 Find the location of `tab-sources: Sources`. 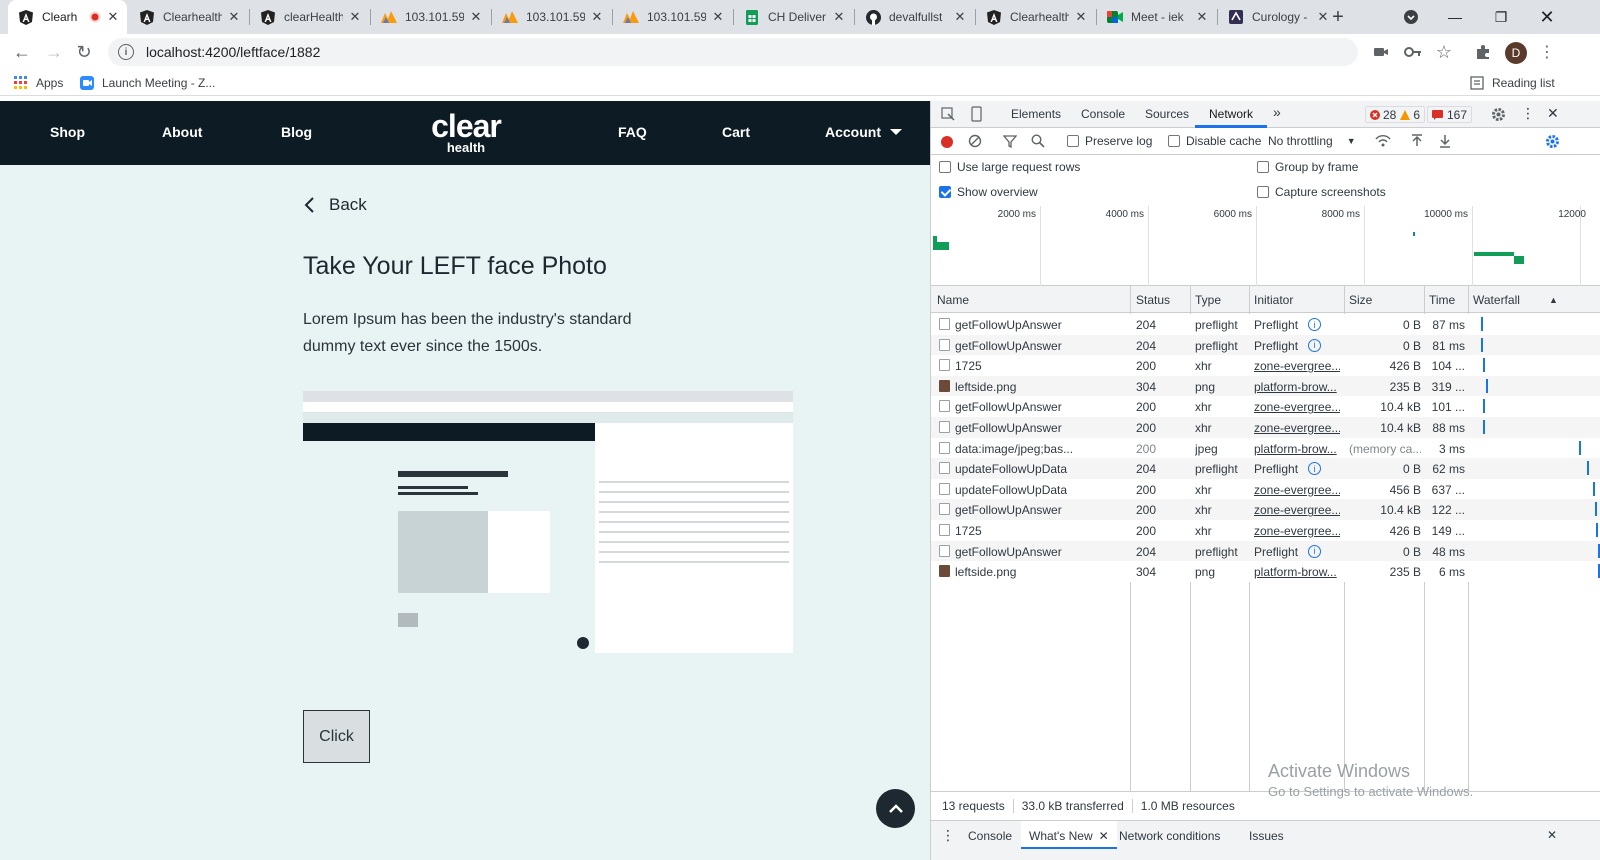

tab-sources: Sources is located at coordinates (1167, 114).